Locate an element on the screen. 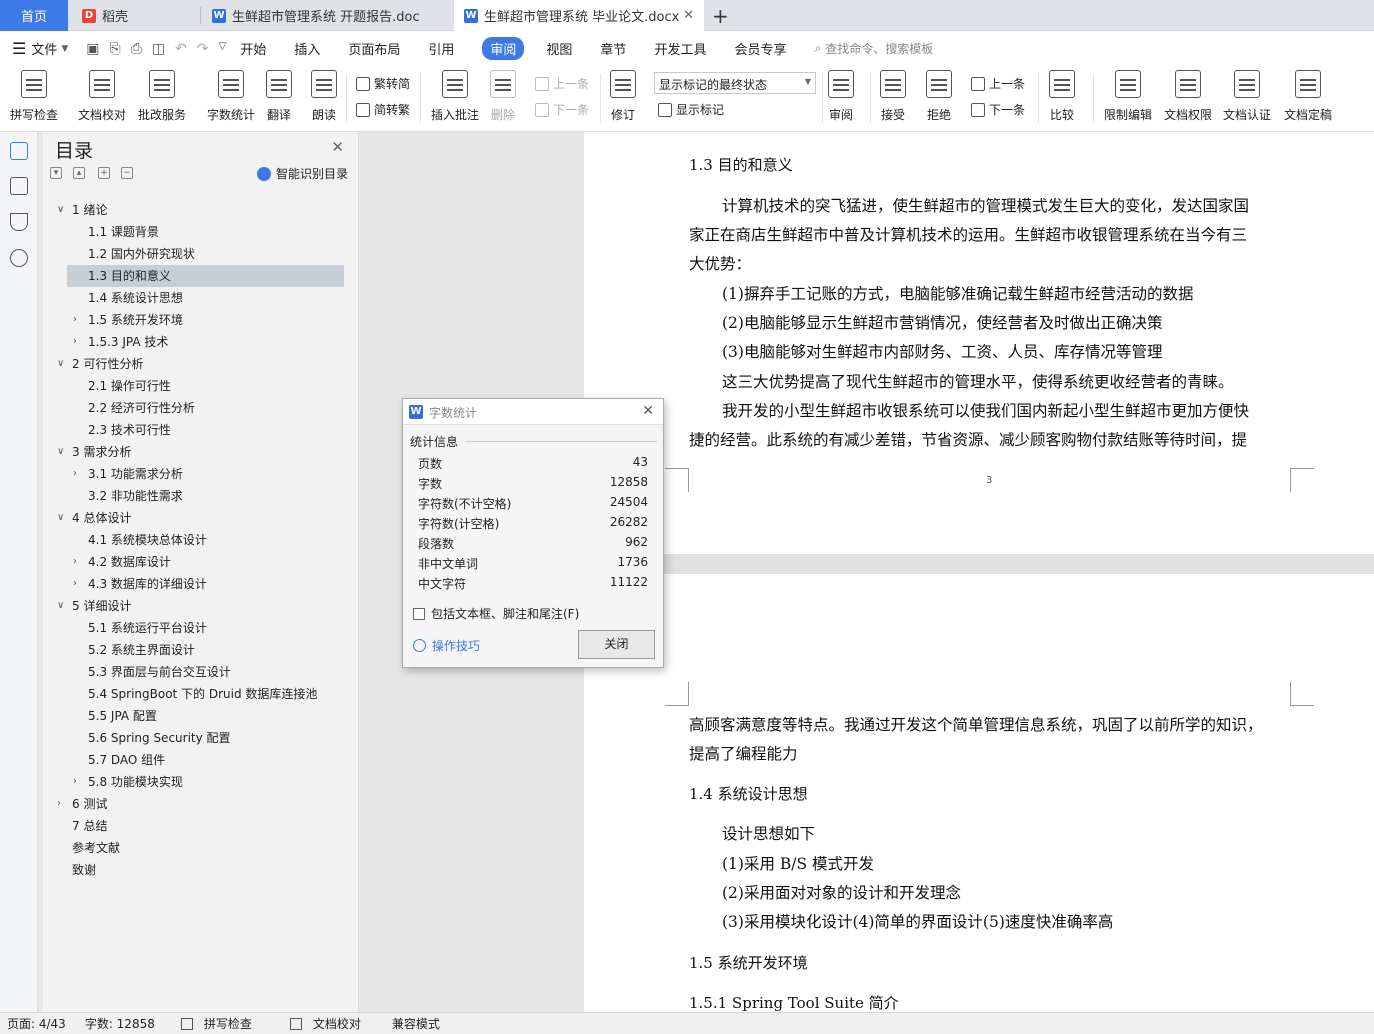 This screenshot has width=1374, height=1034. toc-item: 2.3 技术可行性 is located at coordinates (201, 430).